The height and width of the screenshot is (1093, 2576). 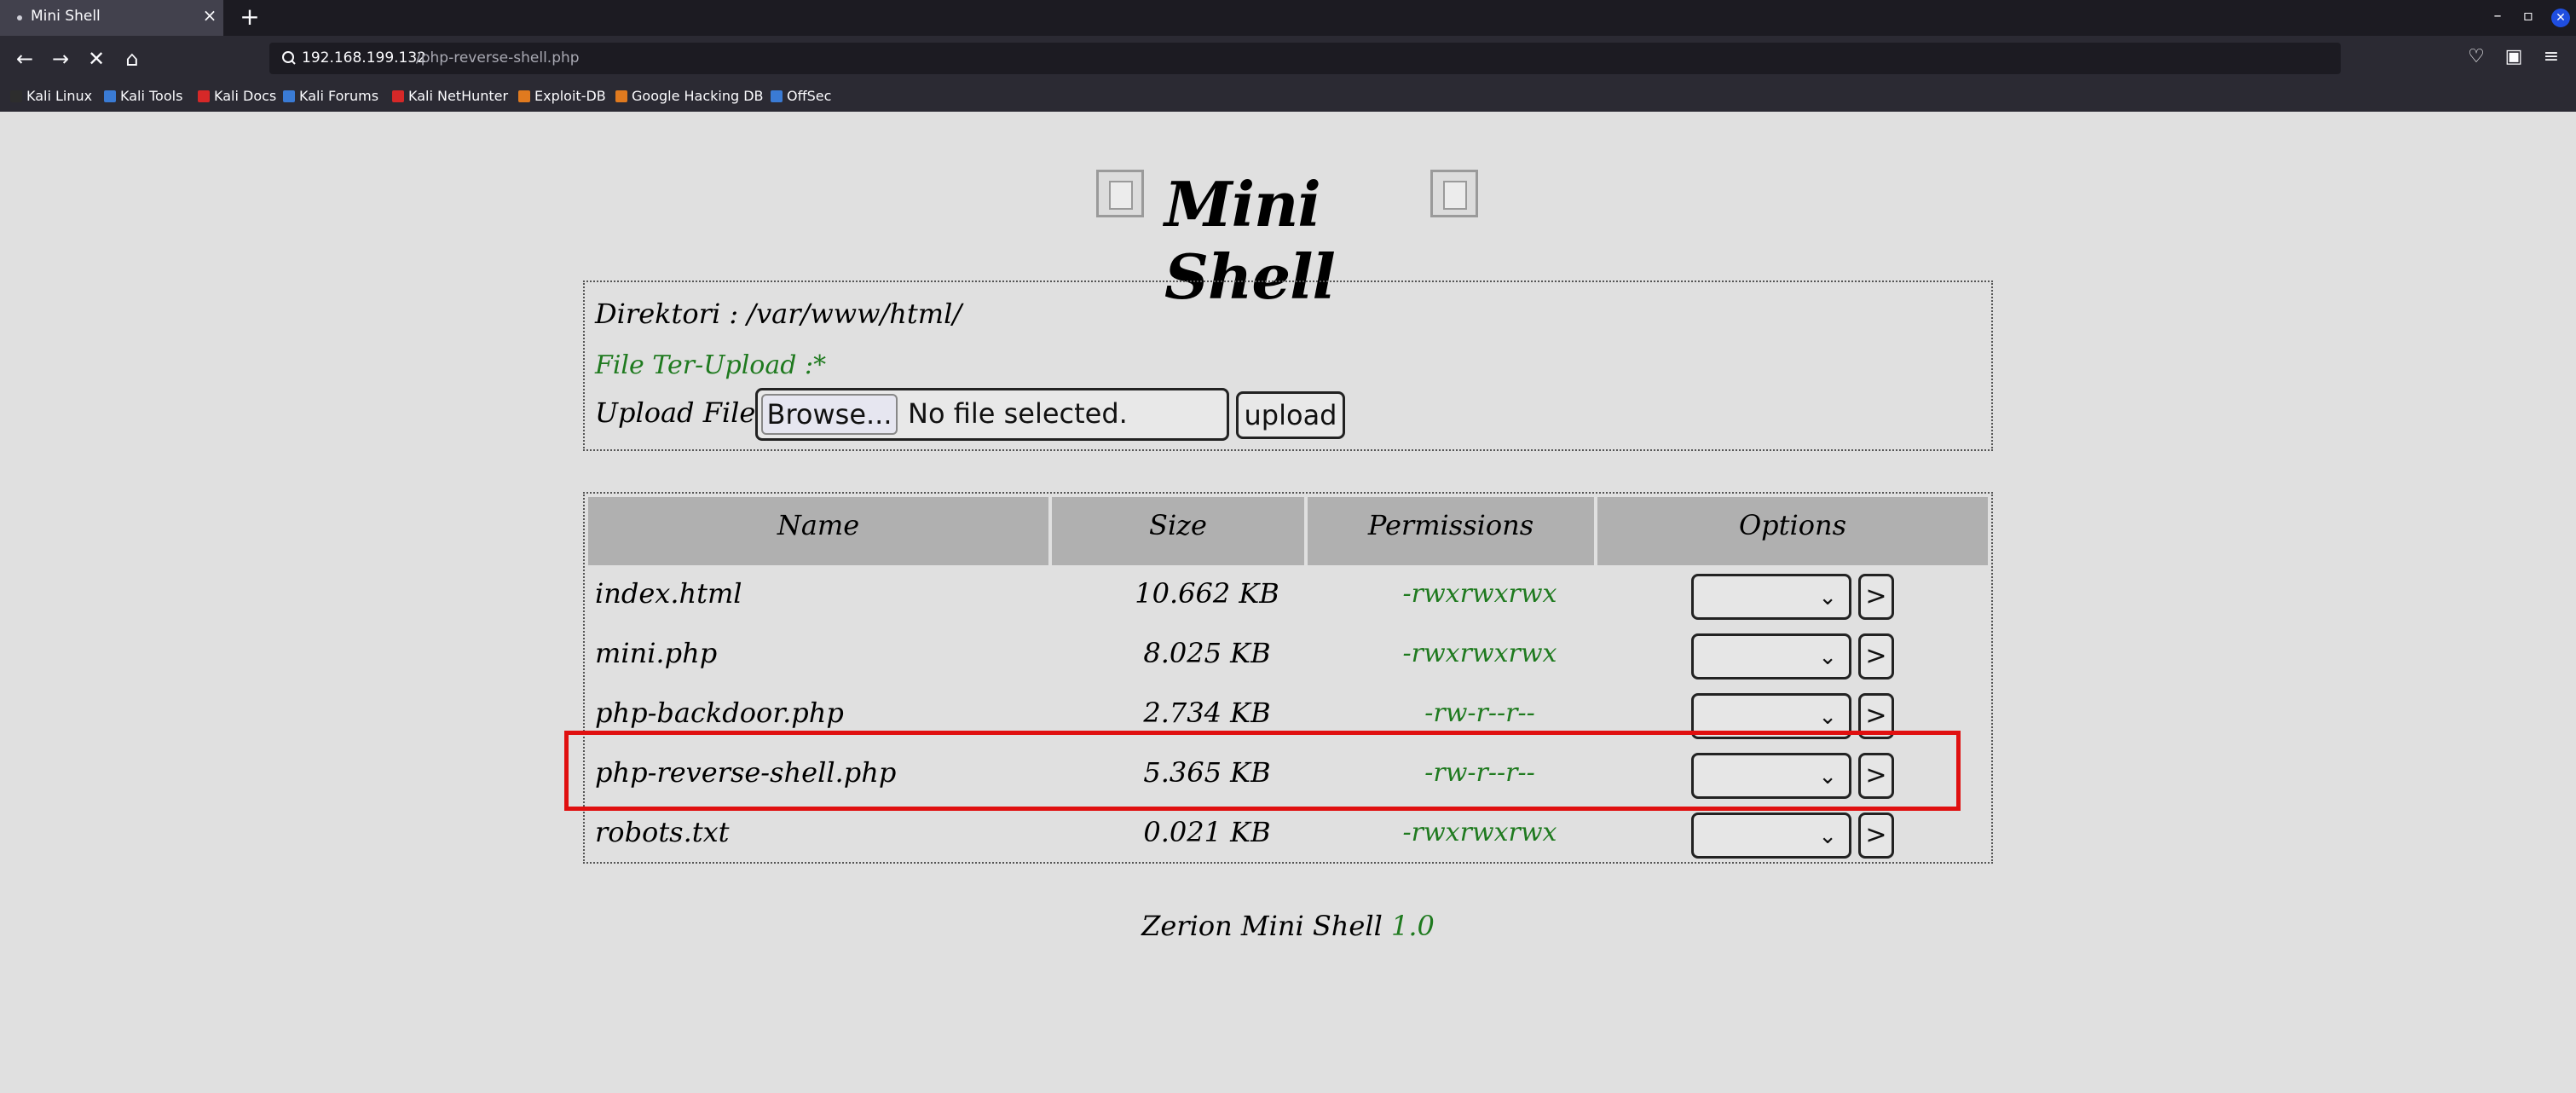 What do you see at coordinates (1288, 598) in the screenshot?
I see `table-row: index.html 10.662 KB -rwxrwxrwx ⌄ >` at bounding box center [1288, 598].